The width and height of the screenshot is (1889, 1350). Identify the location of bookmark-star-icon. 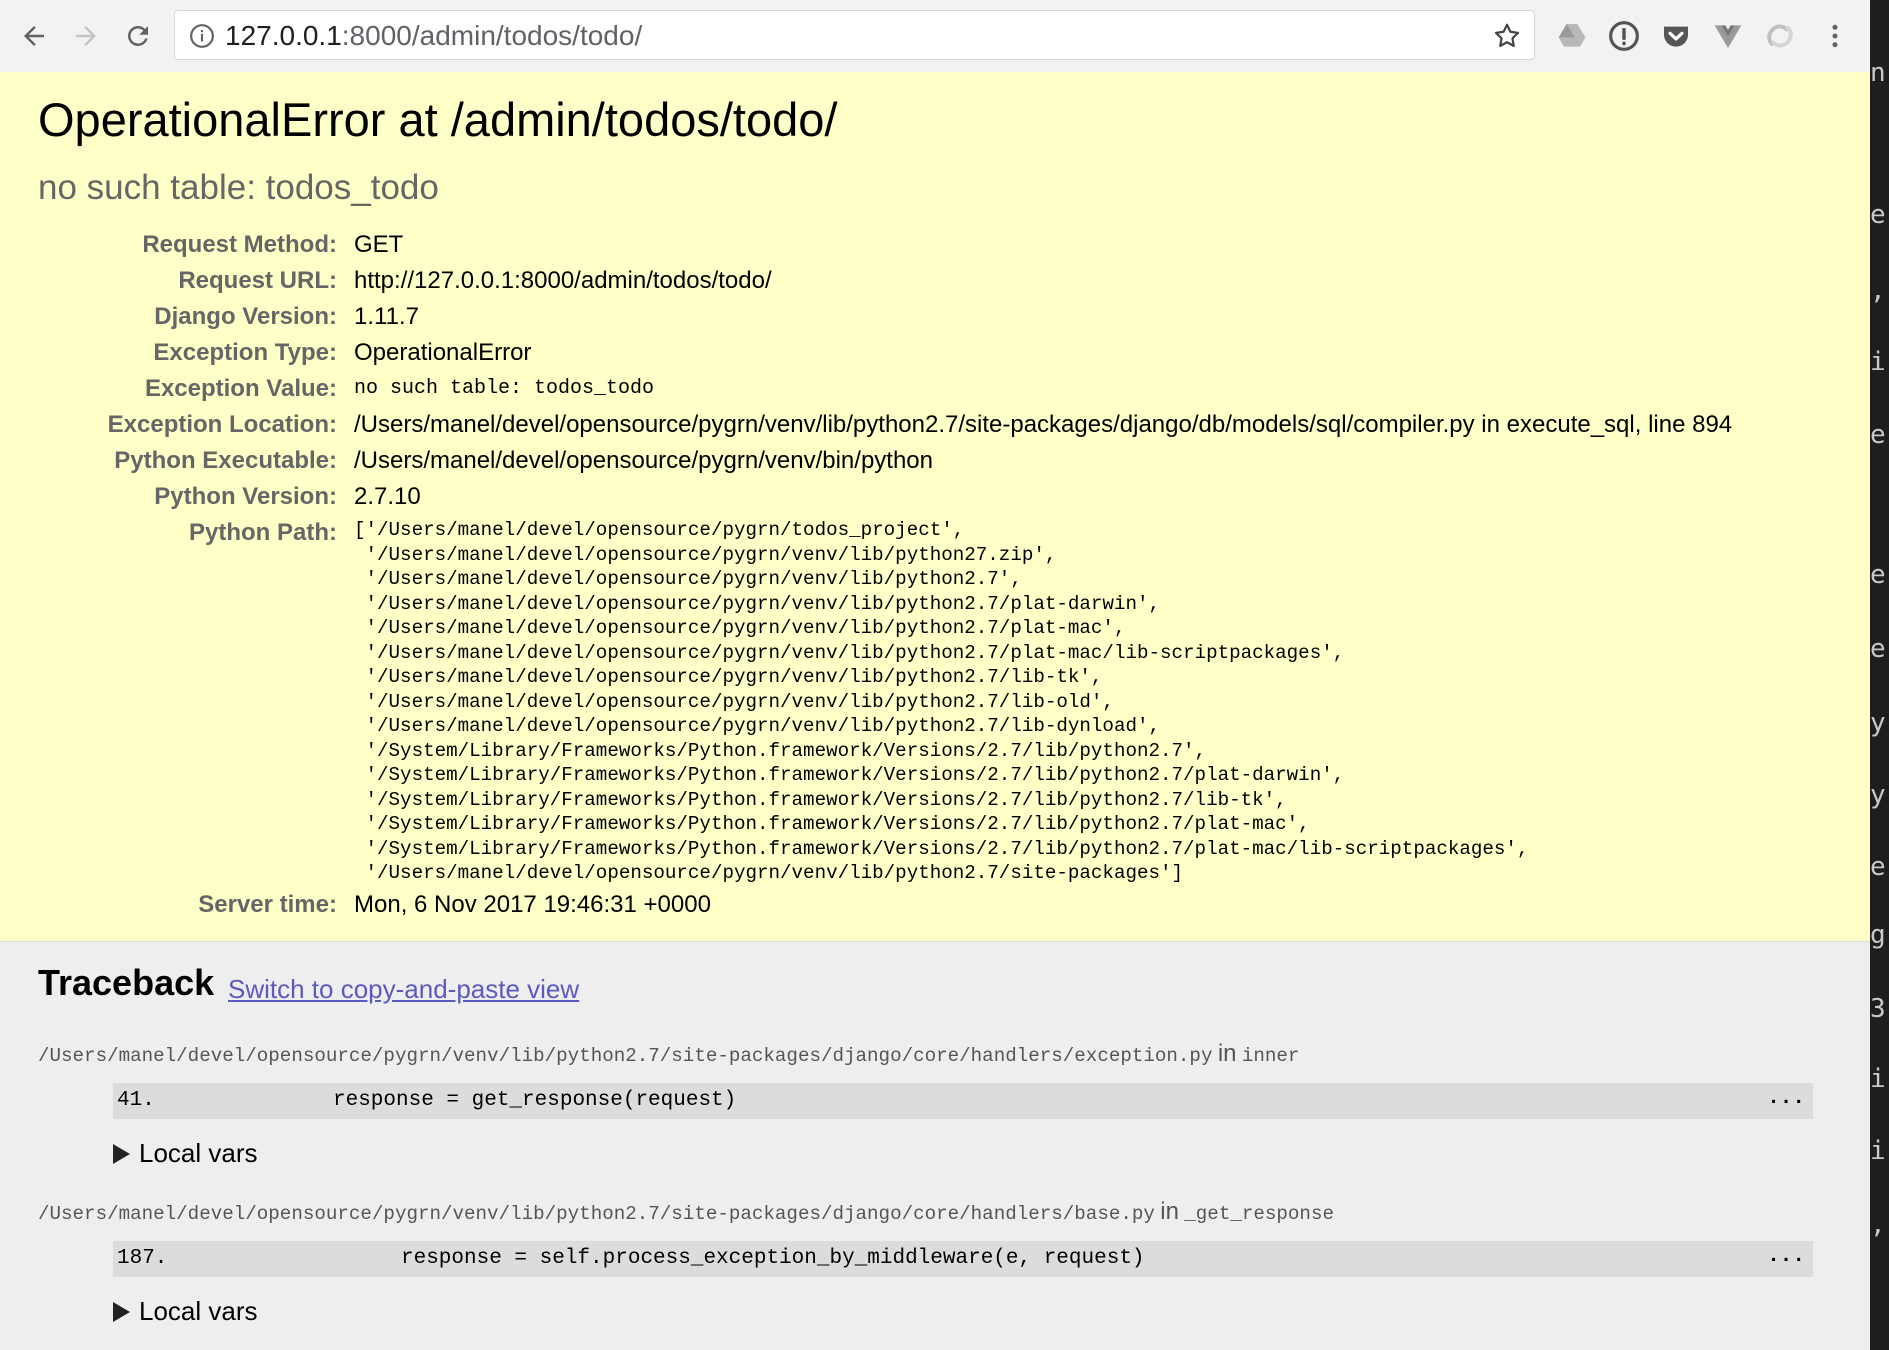
(1507, 36).